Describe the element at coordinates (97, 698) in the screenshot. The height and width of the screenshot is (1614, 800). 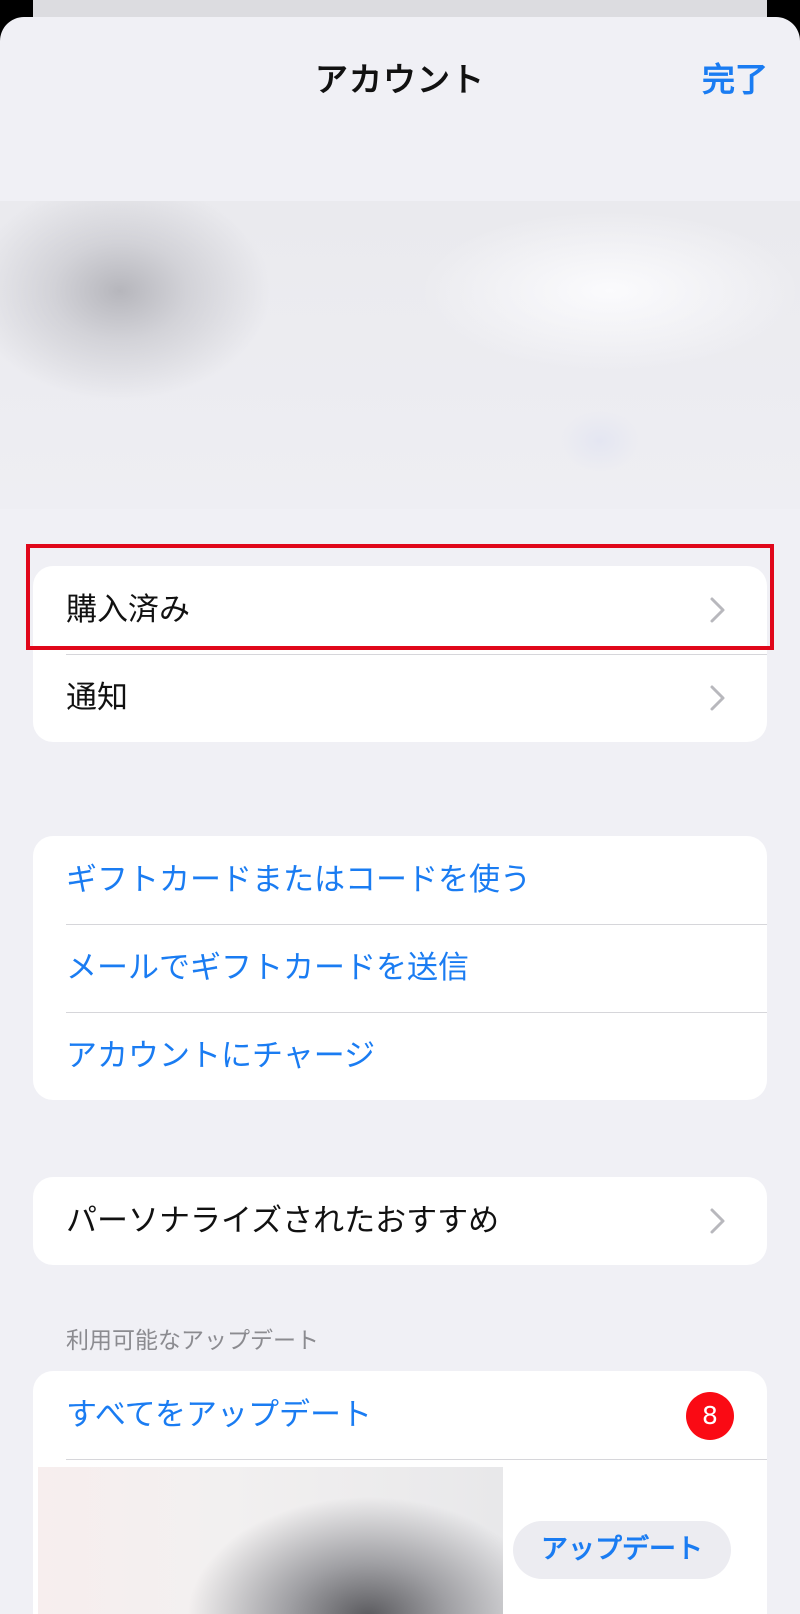
I see `notifications-label: 通知` at that location.